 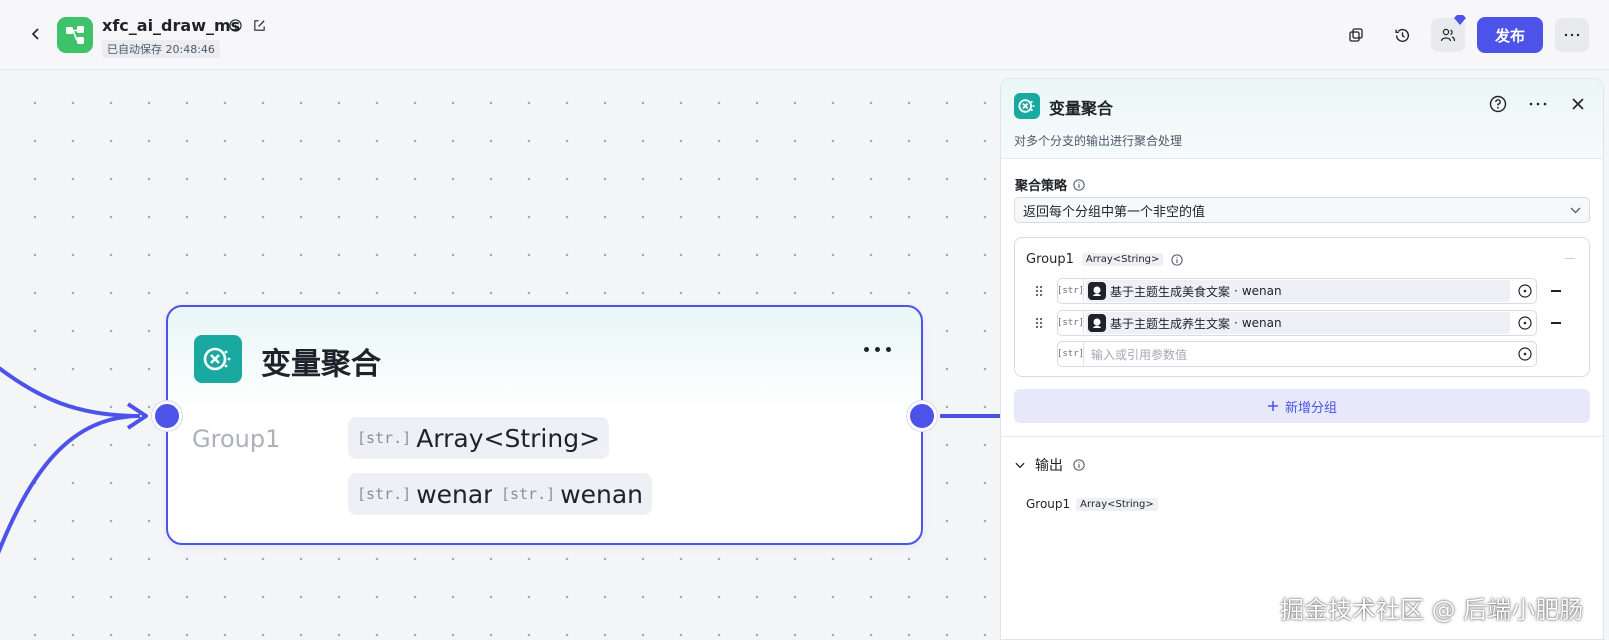 What do you see at coordinates (1098, 141) in the screenshot?
I see `panel-description: 对多个分支的输出进行聚合处理` at bounding box center [1098, 141].